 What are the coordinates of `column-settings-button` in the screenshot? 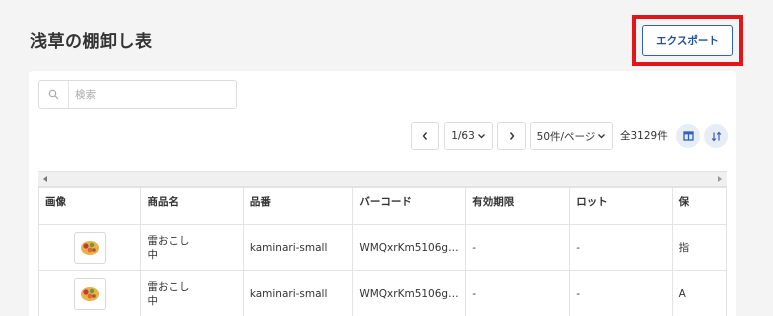 It's located at (688, 136).